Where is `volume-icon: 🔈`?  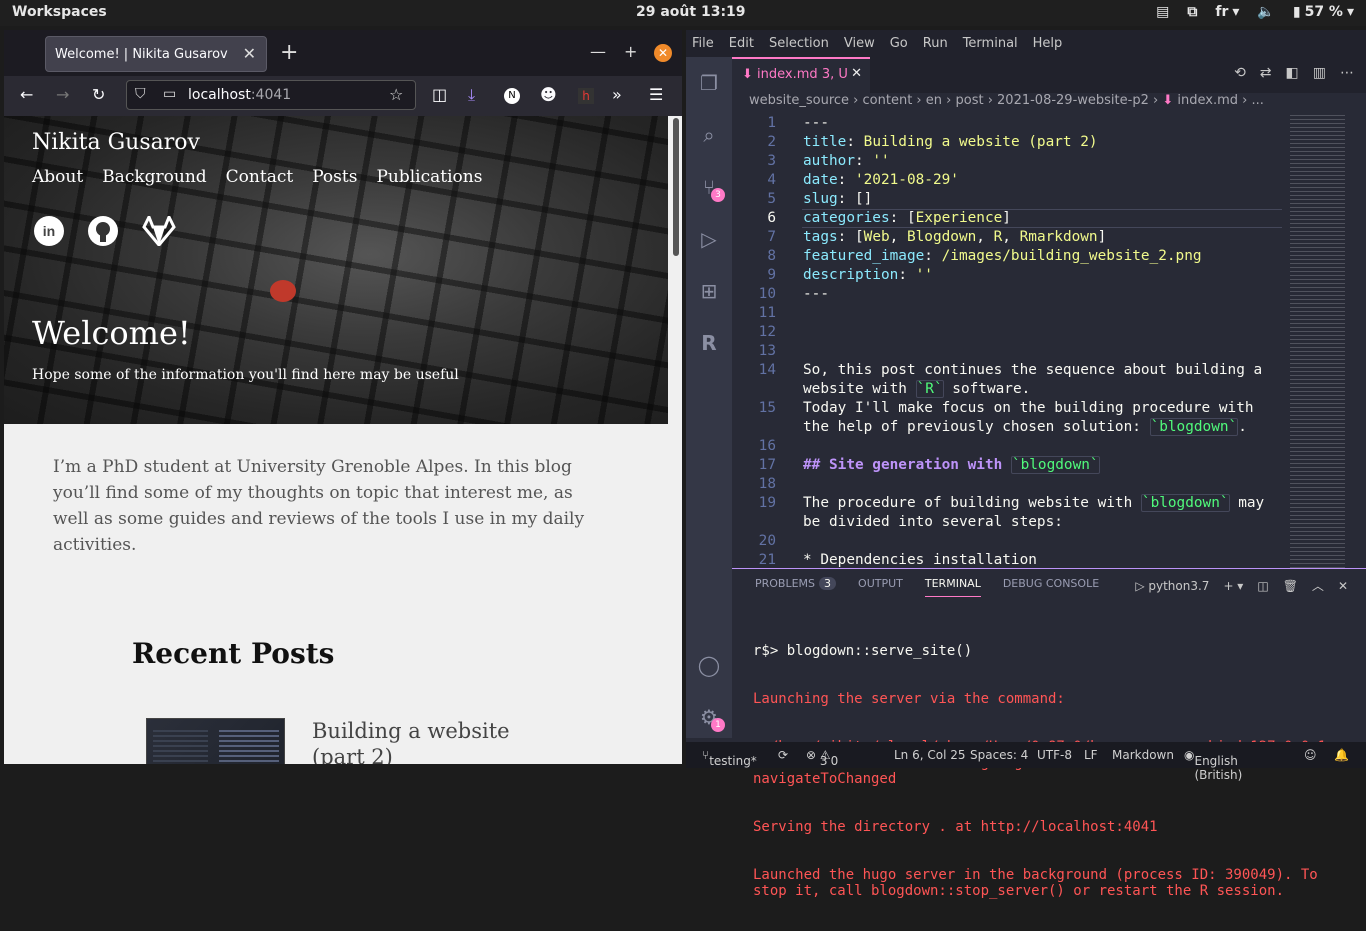 volume-icon: 🔈 is located at coordinates (1265, 12).